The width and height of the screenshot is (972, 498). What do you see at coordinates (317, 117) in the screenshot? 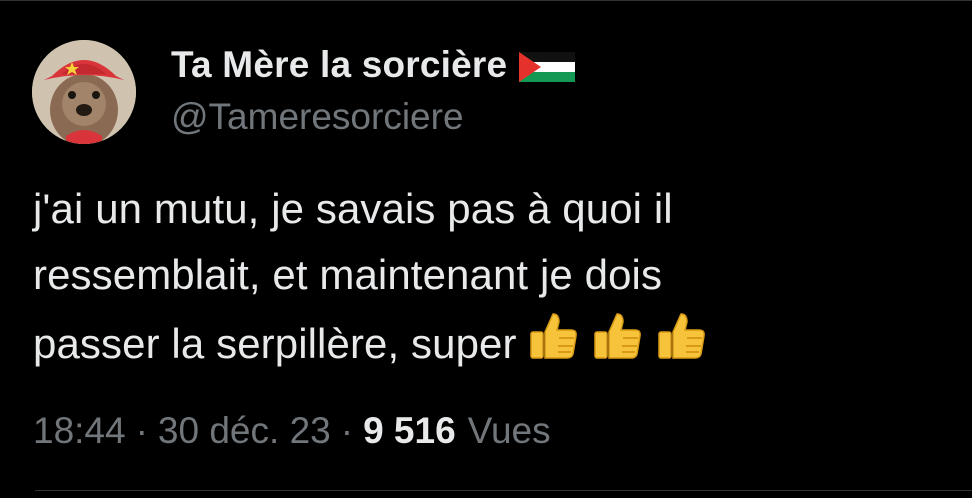
I see `user-handle: @Tameresorciere` at bounding box center [317, 117].